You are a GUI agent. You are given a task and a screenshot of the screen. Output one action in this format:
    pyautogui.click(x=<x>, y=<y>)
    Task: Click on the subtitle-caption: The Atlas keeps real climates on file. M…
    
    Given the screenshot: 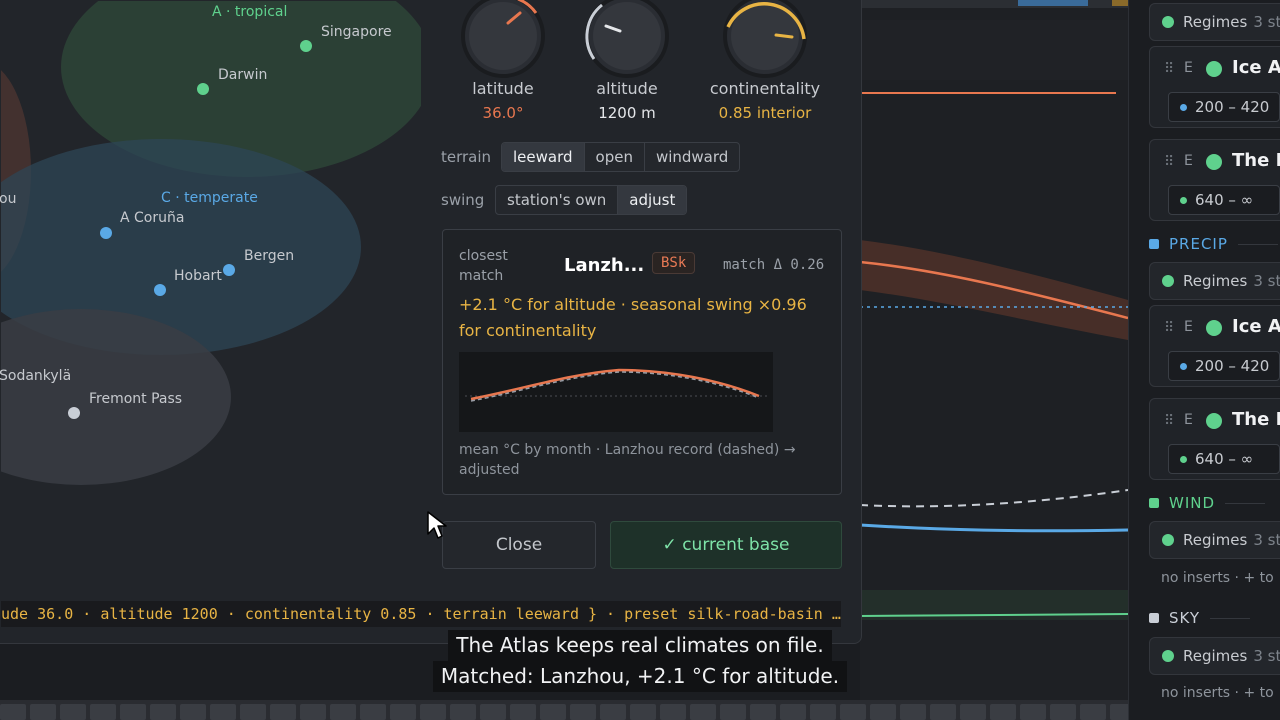 What is the action you would take?
    pyautogui.click(x=640, y=661)
    